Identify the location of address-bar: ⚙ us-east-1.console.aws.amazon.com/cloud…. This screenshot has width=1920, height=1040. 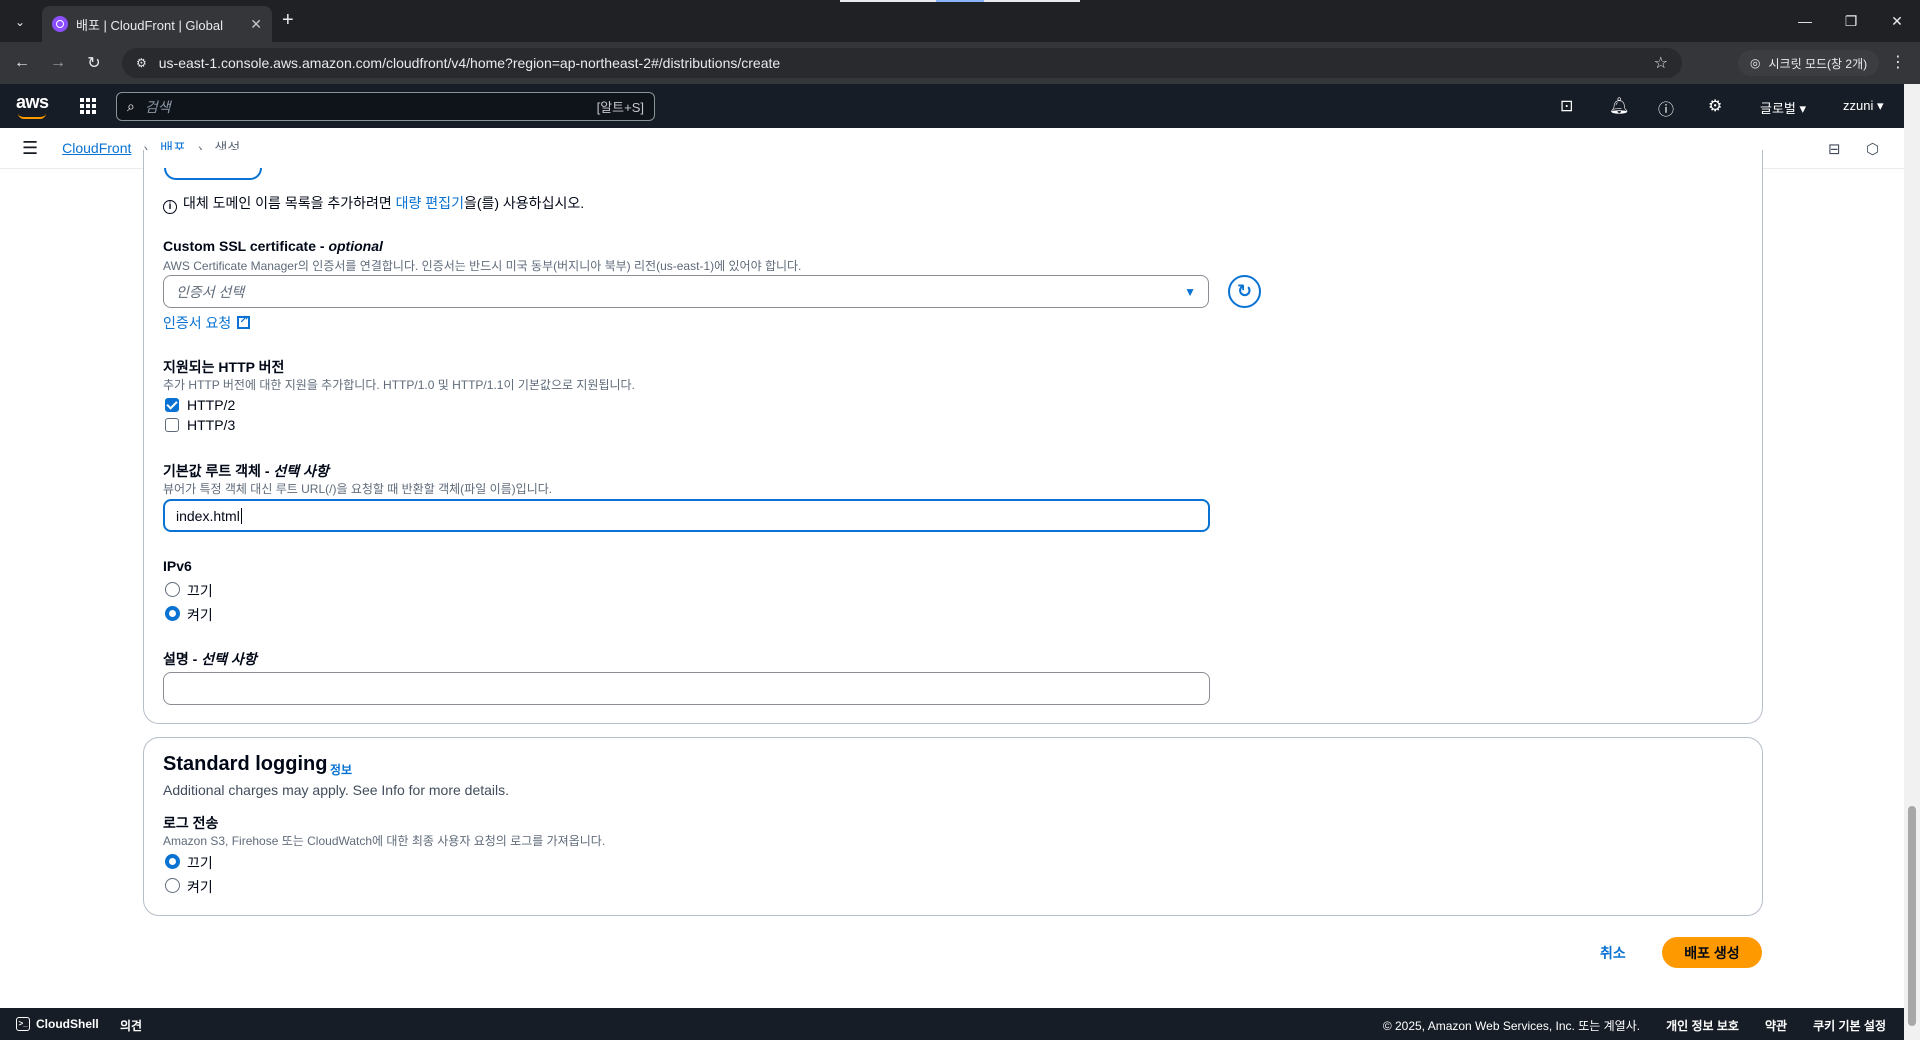
(902, 63).